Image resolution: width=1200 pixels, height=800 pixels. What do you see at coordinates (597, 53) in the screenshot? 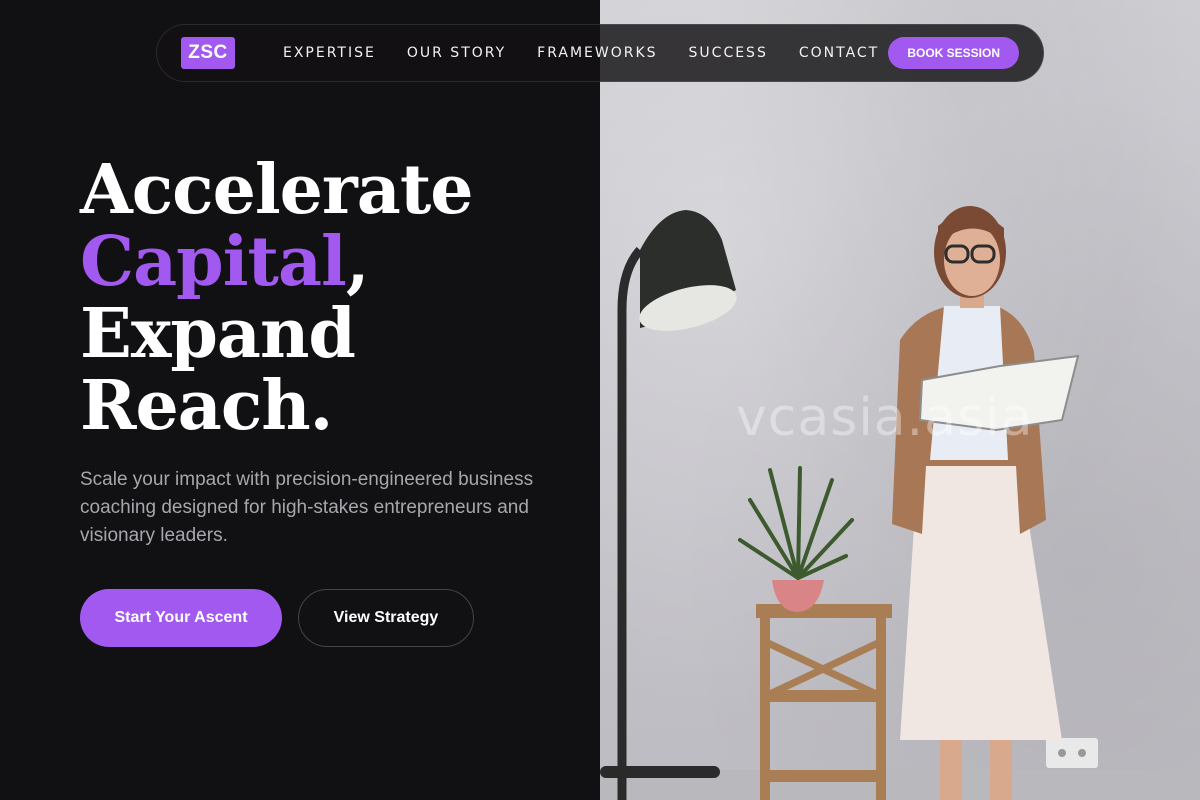
I see `nav-link-frameworks: FRAMEWORKS` at bounding box center [597, 53].